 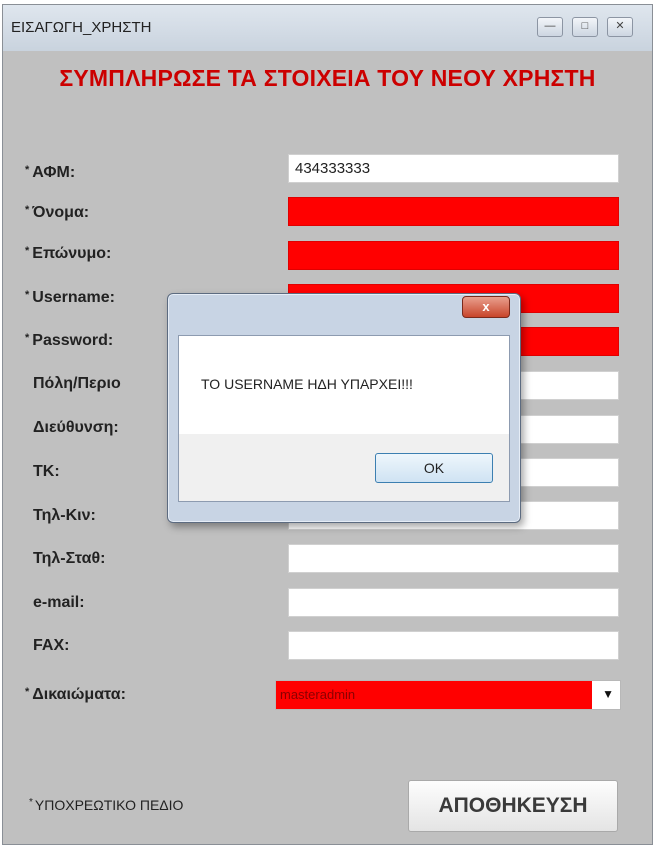 What do you see at coordinates (69, 340) in the screenshot?
I see `label-password: * Password:` at bounding box center [69, 340].